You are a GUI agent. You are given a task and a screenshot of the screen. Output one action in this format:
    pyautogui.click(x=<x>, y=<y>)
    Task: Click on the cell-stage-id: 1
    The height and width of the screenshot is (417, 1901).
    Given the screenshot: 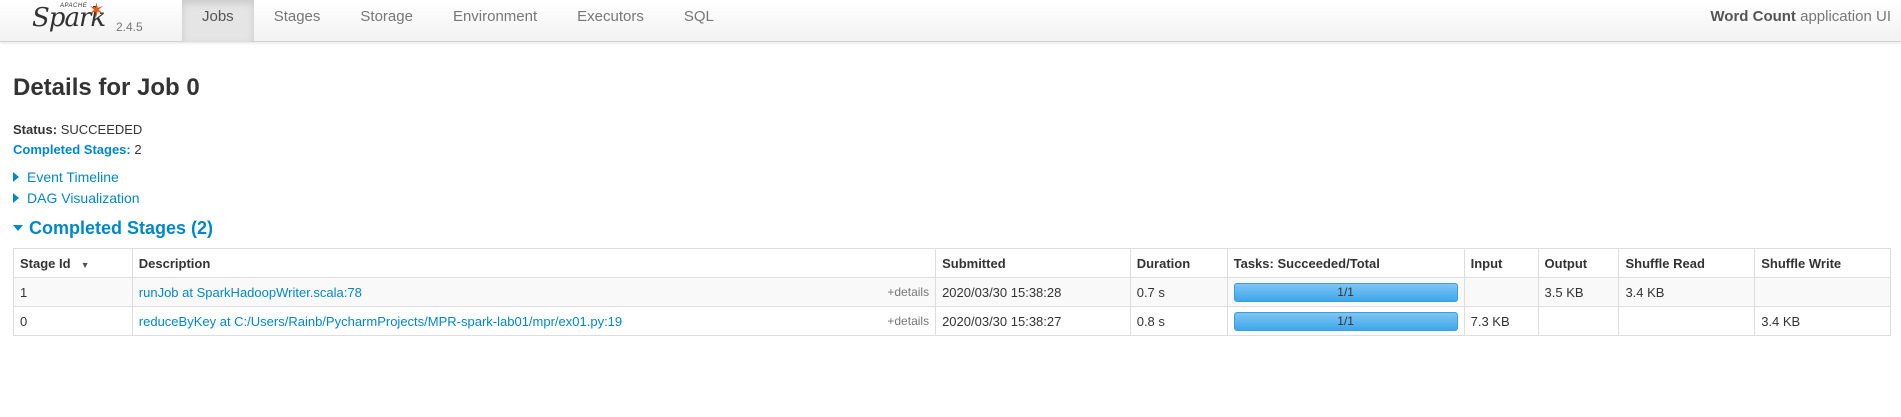 What is the action you would take?
    pyautogui.click(x=73, y=292)
    